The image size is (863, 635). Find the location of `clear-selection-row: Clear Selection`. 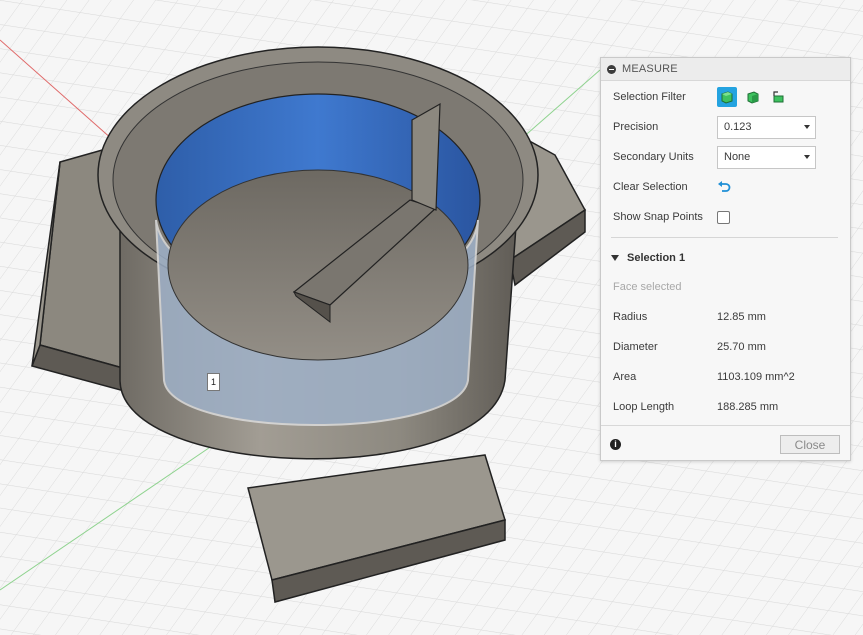

clear-selection-row: Clear Selection is located at coordinates (726, 187).